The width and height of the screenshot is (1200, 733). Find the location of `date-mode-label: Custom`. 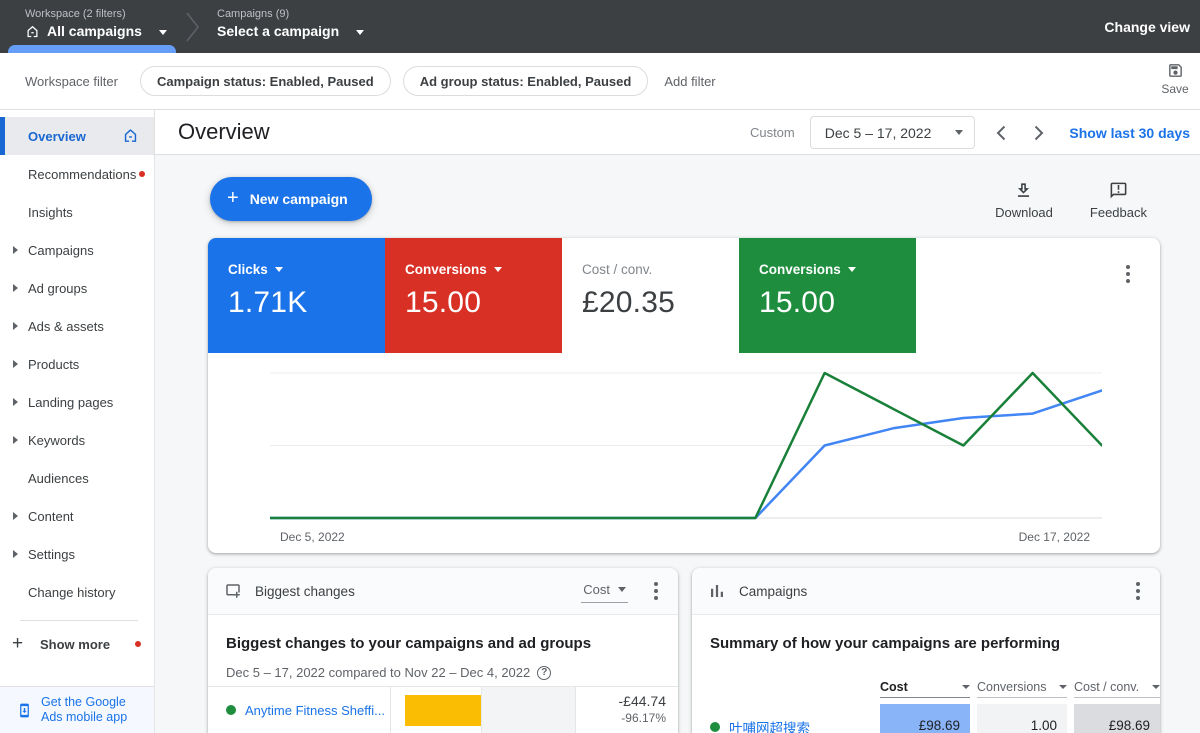

date-mode-label: Custom is located at coordinates (772, 132).